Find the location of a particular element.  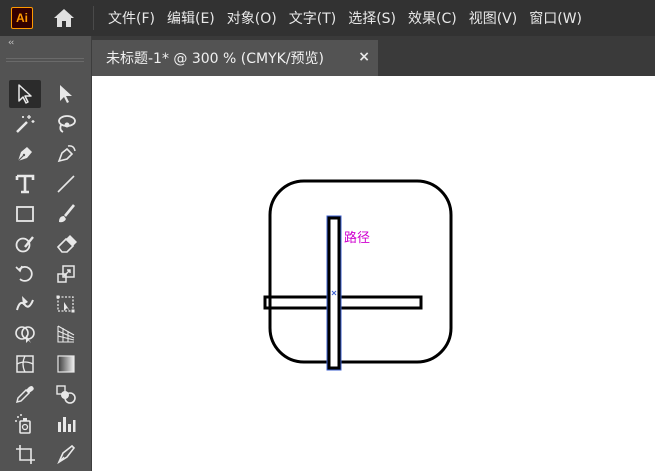

menu-file: 文件(F) is located at coordinates (131, 18).